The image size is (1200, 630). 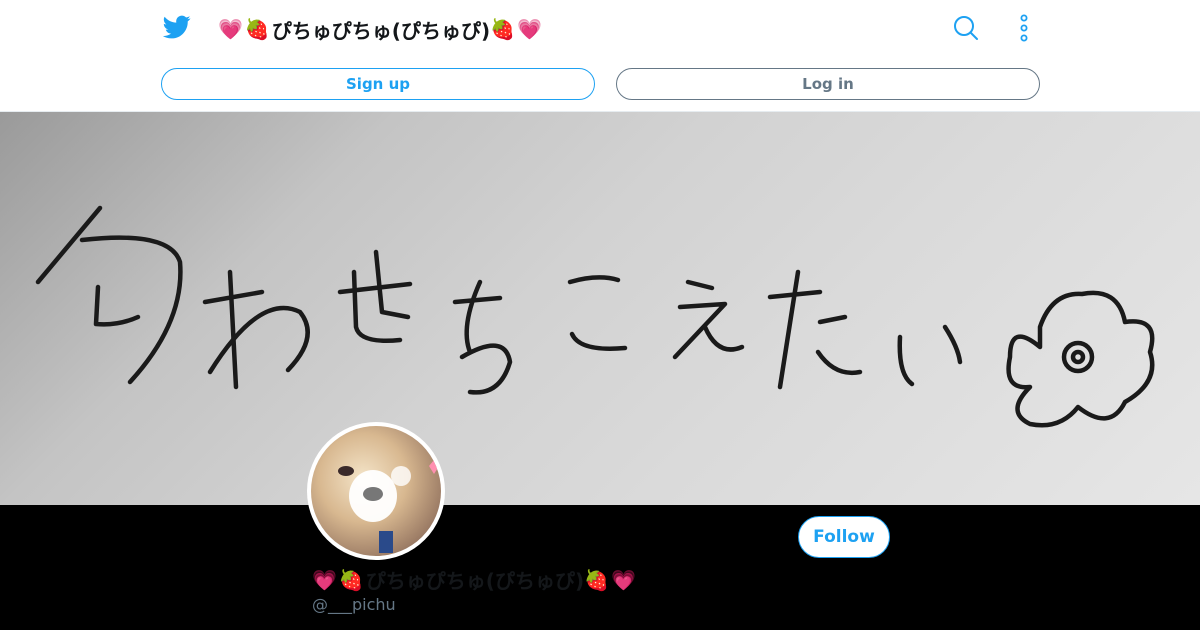 I want to click on avatar-photo, so click(x=376, y=491).